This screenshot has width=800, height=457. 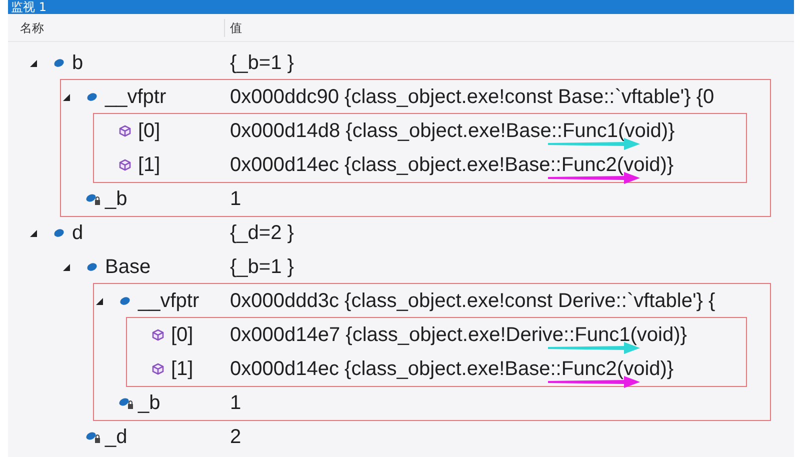 I want to click on variable-value: 0x000ddd3c {class_object.exe!const Derive::`vftable'} {, so click(x=473, y=301).